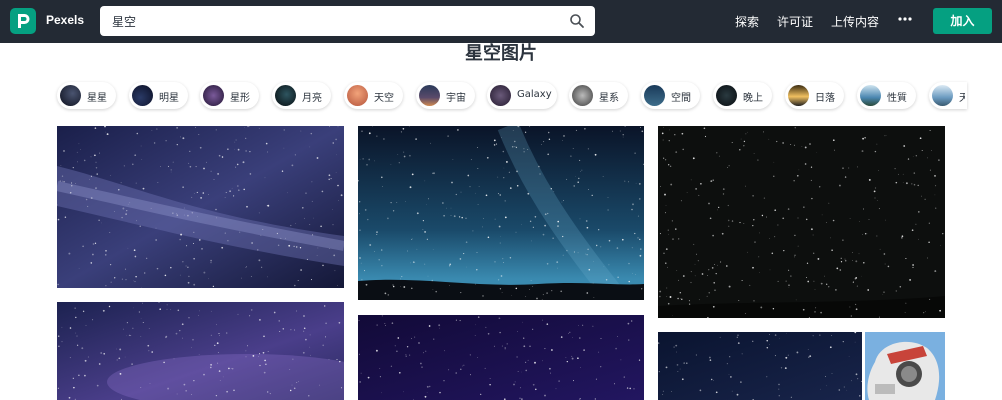 The height and width of the screenshot is (400, 1002). Describe the element at coordinates (501, 357) in the screenshot. I see `photo-deep-purple-starfield` at that location.